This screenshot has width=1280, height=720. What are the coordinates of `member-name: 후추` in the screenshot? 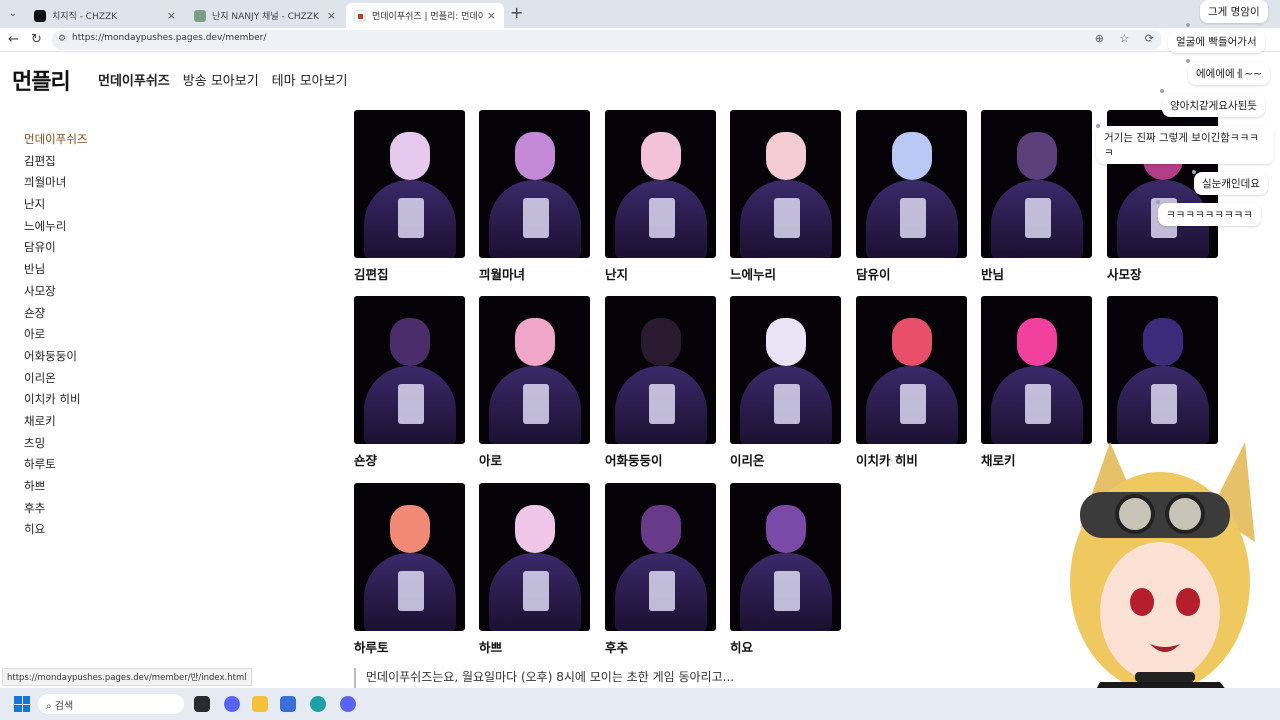 It's located at (660, 646).